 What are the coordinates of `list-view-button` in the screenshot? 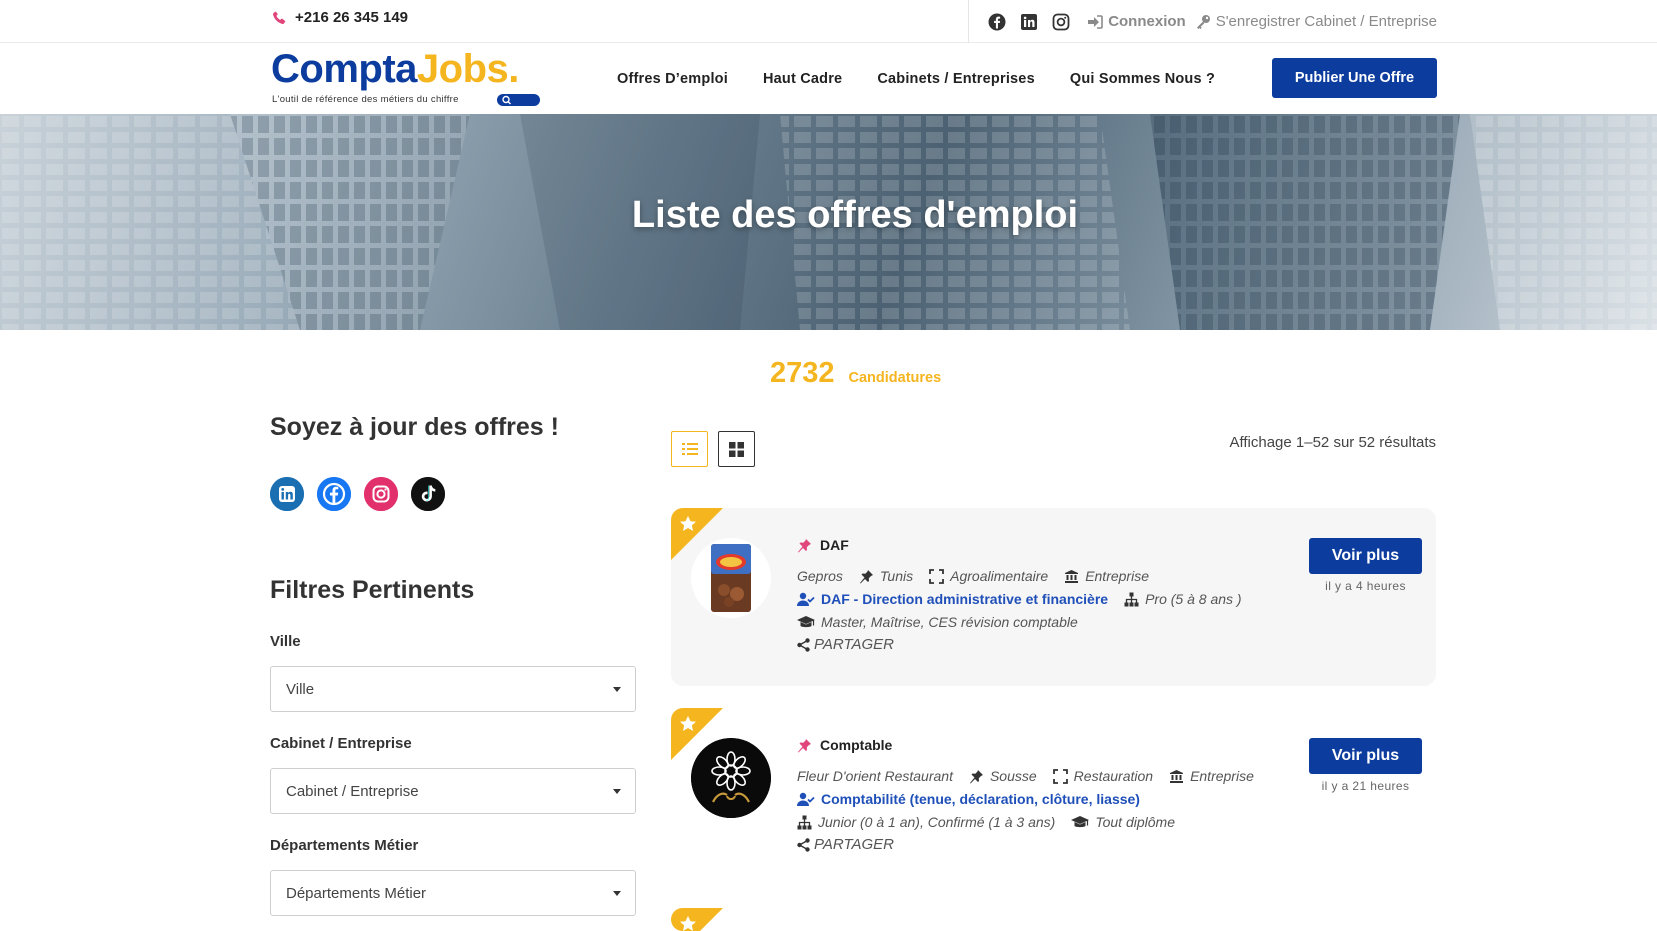 It's located at (689, 449).